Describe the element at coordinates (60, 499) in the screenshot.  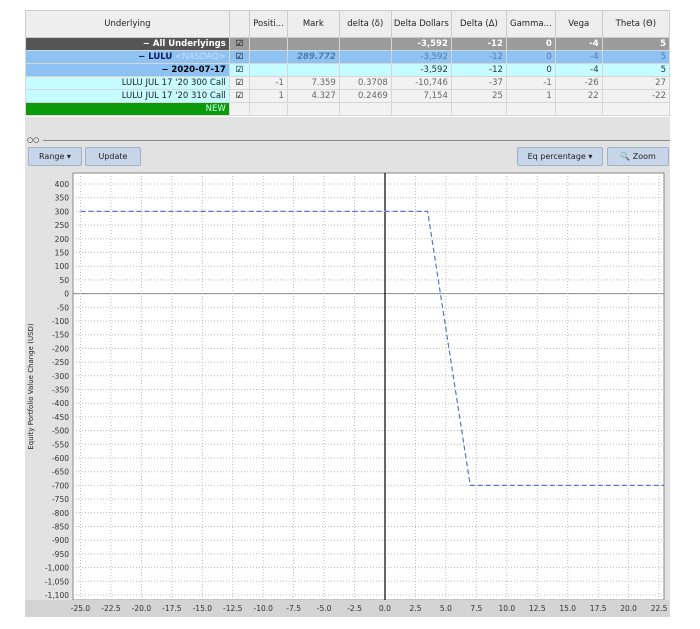
I see `y-tick-label: -750` at that location.